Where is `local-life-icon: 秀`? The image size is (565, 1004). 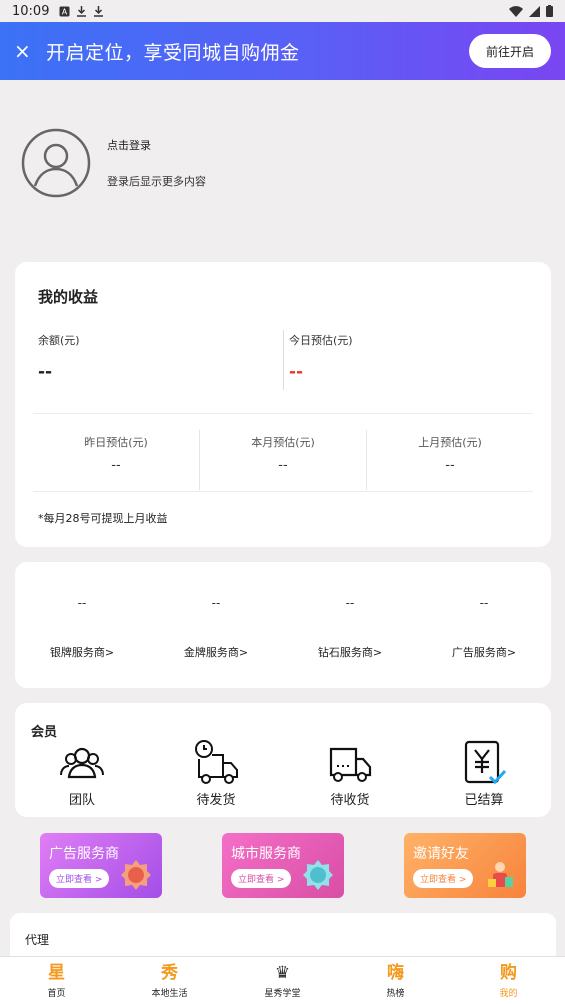
local-life-icon: 秀 is located at coordinates (169, 973).